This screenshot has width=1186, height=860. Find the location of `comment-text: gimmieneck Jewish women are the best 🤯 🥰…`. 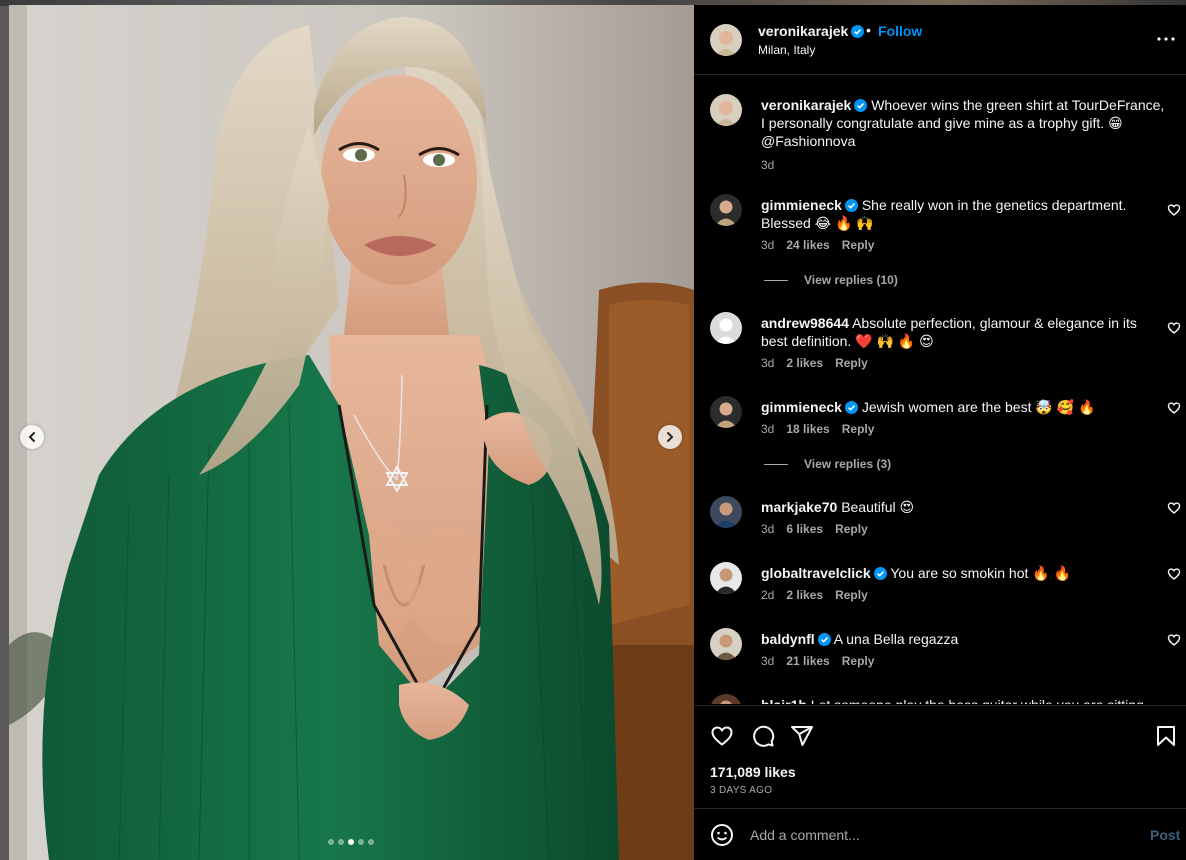

comment-text: gimmieneck Jewish women are the best 🤯 🥰… is located at coordinates (956, 407).